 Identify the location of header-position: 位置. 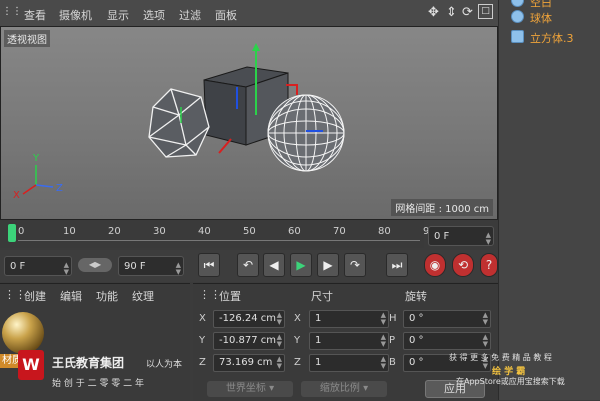
(230, 296).